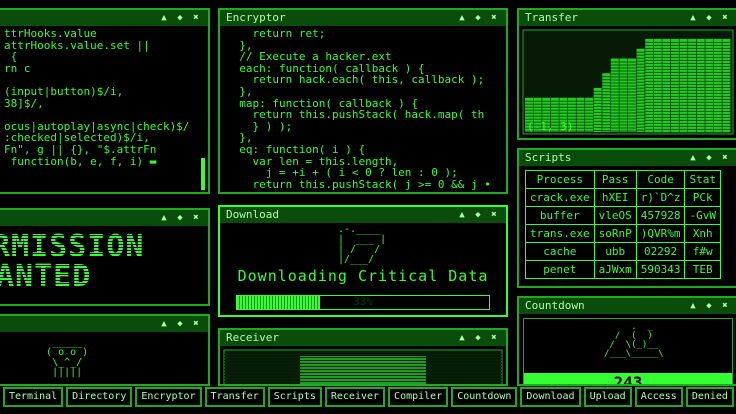 Image resolution: width=736 pixels, height=414 pixels. What do you see at coordinates (294, 397) in the screenshot?
I see `taskbar-button-scripts: Scripts` at bounding box center [294, 397].